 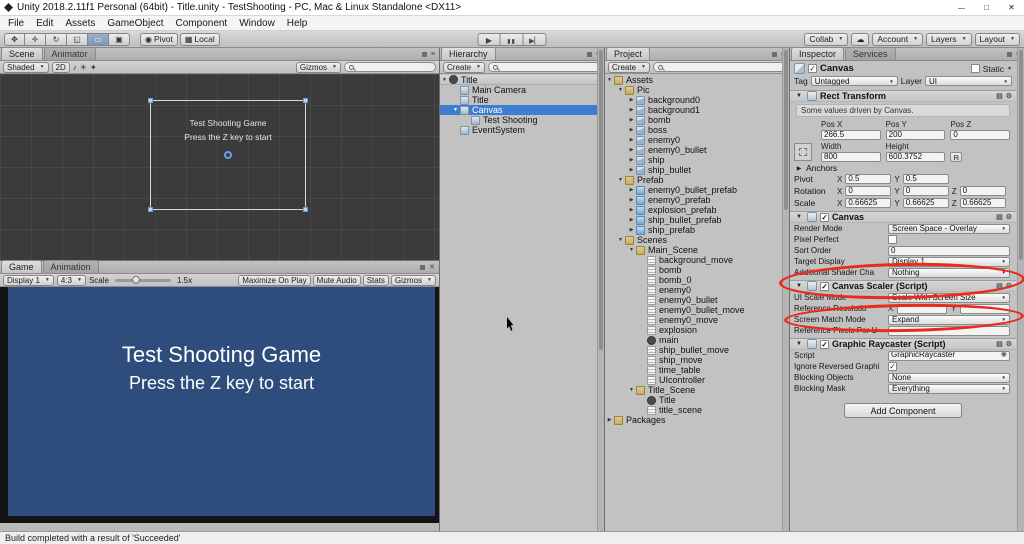 What do you see at coordinates (70, 266) in the screenshot?
I see `tab-animation: Animation` at bounding box center [70, 266].